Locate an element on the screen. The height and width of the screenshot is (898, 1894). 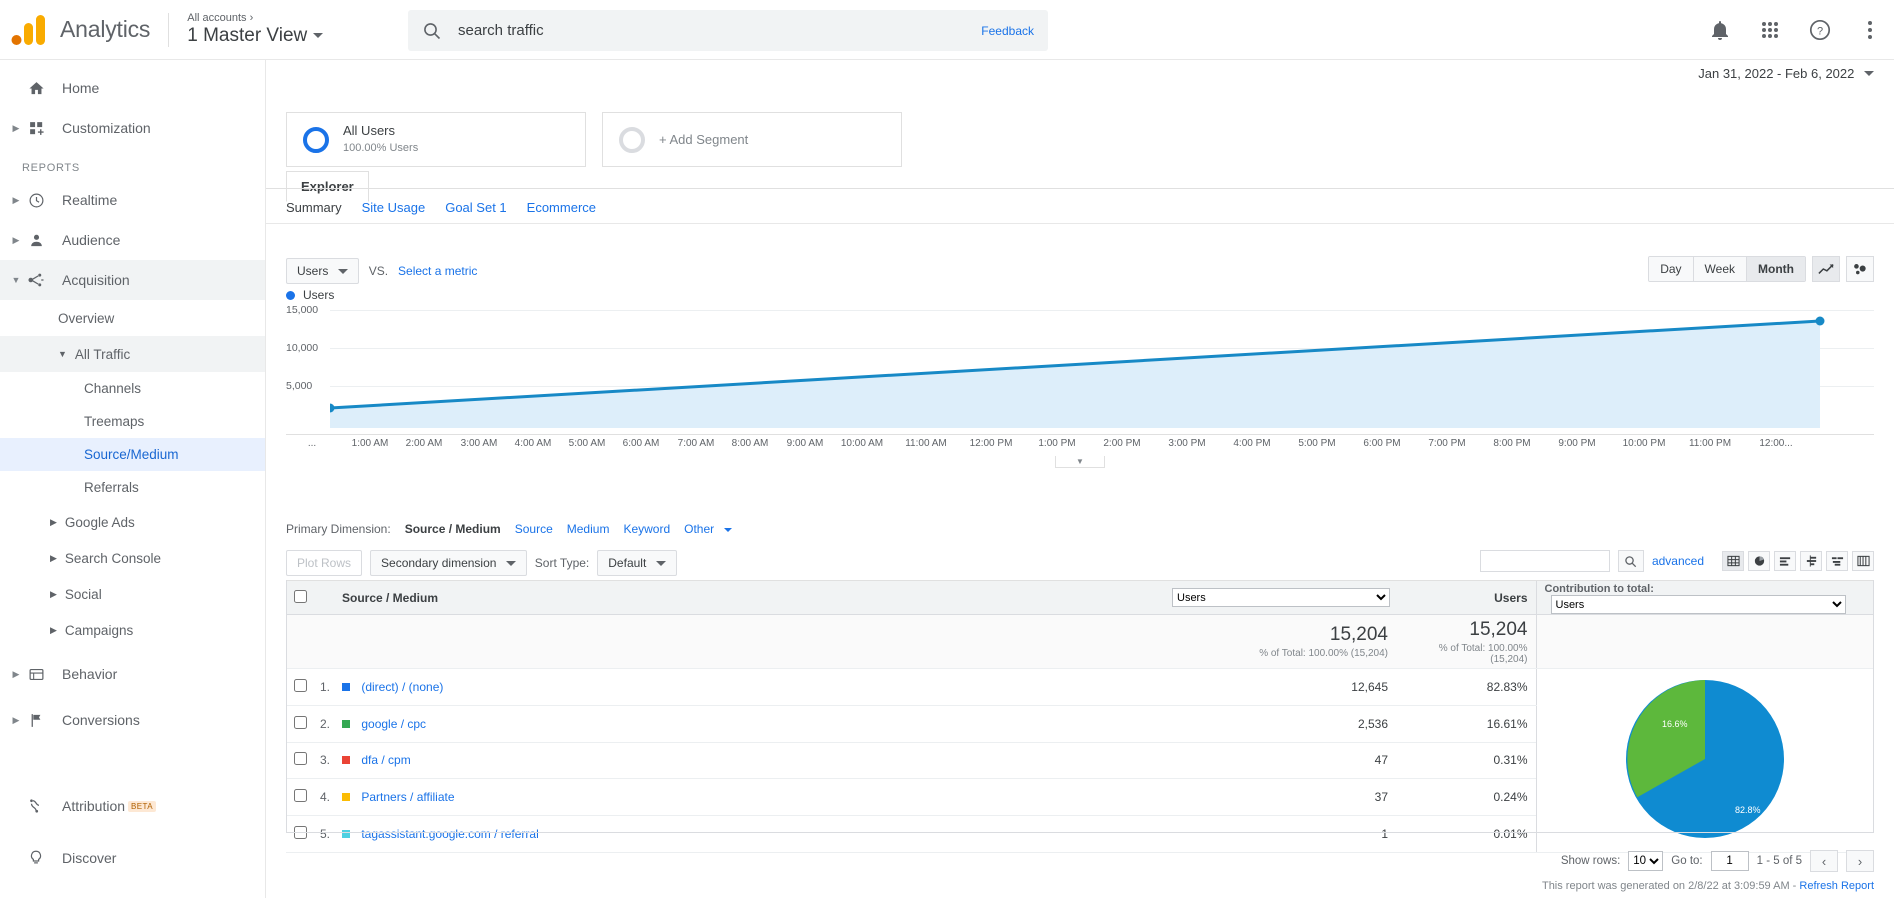
advanced-filter-link: advanced is located at coordinates (1678, 561).